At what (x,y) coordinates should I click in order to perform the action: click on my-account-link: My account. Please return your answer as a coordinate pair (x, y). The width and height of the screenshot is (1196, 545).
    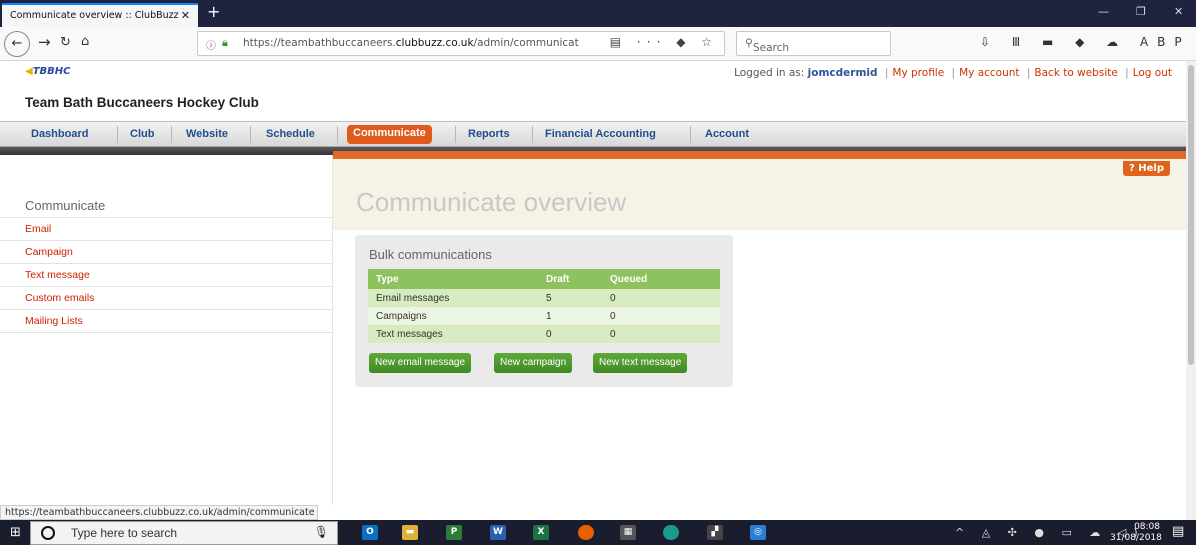
    Looking at the image, I should click on (989, 73).